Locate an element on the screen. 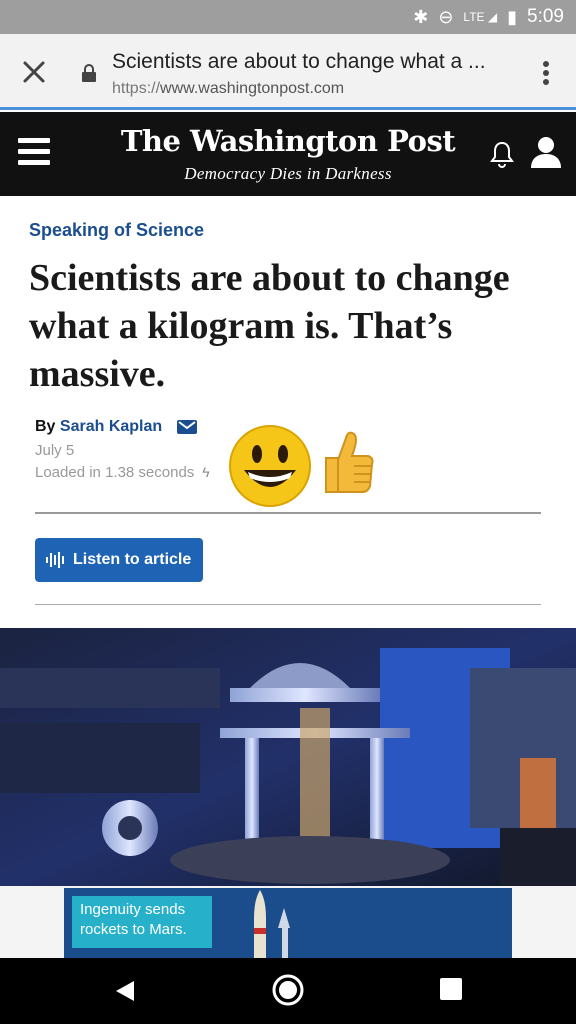 Image resolution: width=576 pixels, height=1024 pixels. listen-to-article-button: Listen to article is located at coordinates (119, 560).